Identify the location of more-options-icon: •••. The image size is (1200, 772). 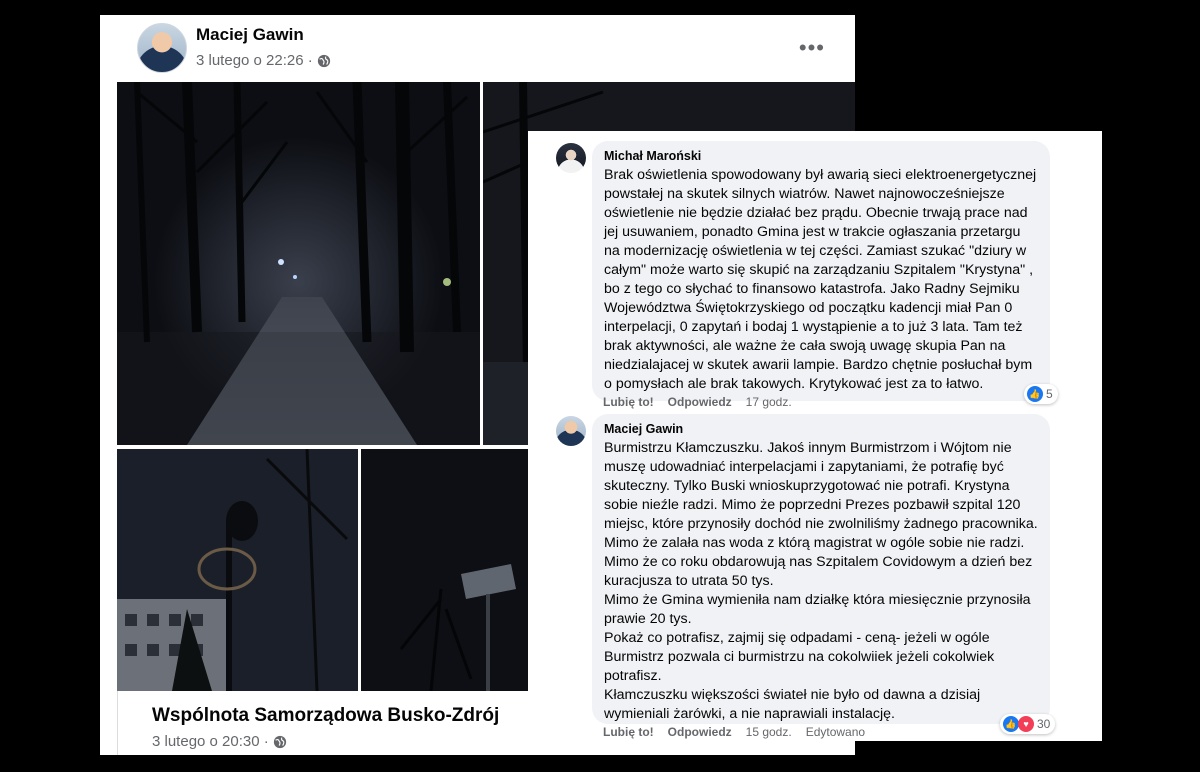
(812, 48).